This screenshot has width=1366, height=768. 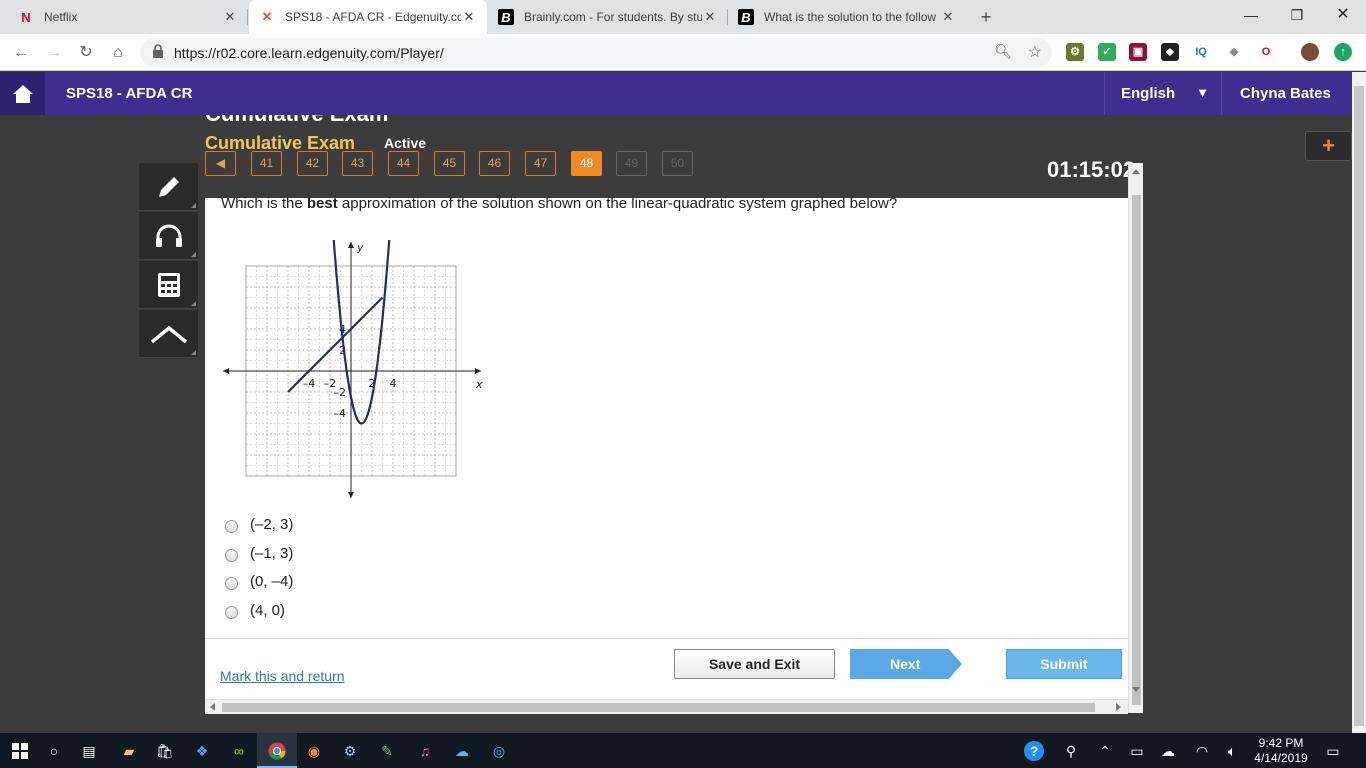 I want to click on page-scrollbar, so click(x=1359, y=402).